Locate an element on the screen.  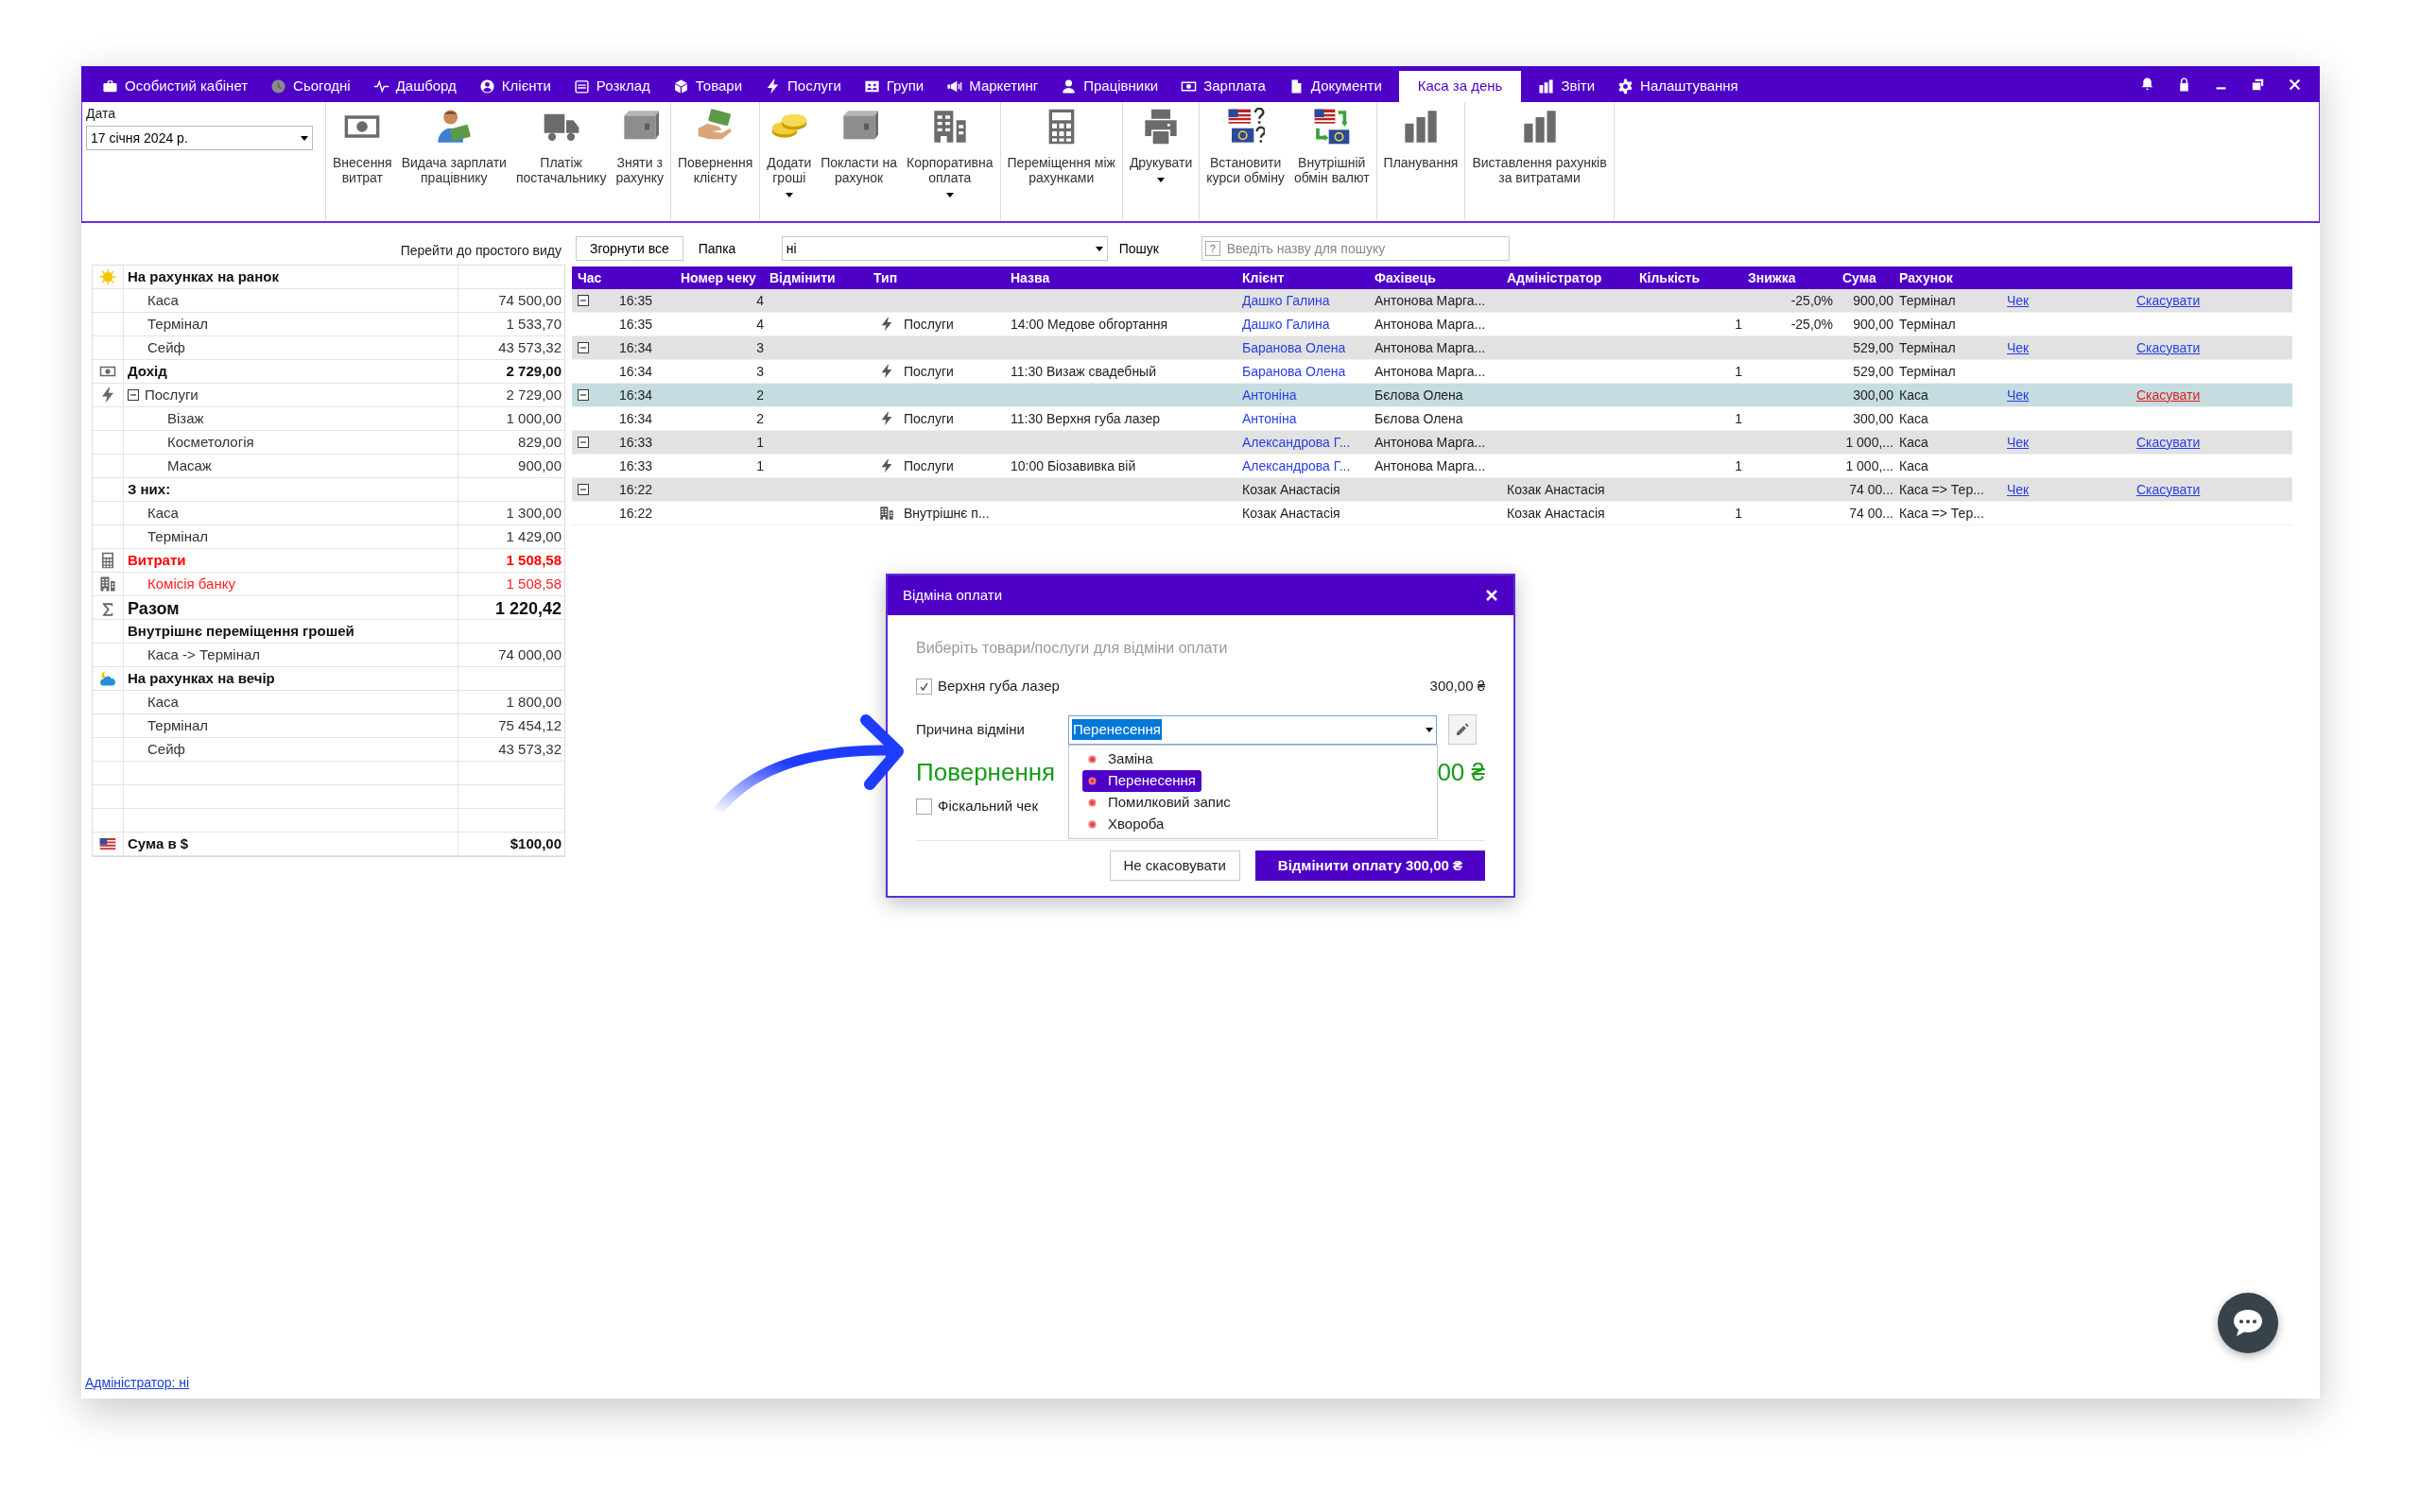
table-row: 16:33 1 Александрова Г... Антонова Марга... 1 000,... Каса Чек Скасувати is located at coordinates (1432, 443).